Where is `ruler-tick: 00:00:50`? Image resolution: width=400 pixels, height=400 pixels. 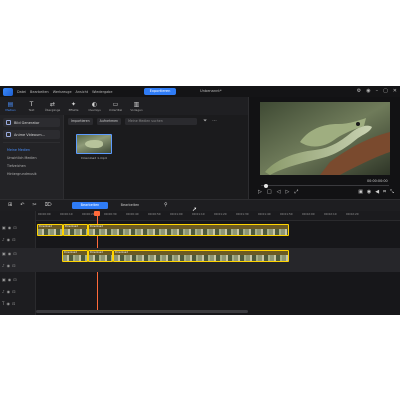
ruler-tick: 00:00:50 is located at coordinates (154, 214).